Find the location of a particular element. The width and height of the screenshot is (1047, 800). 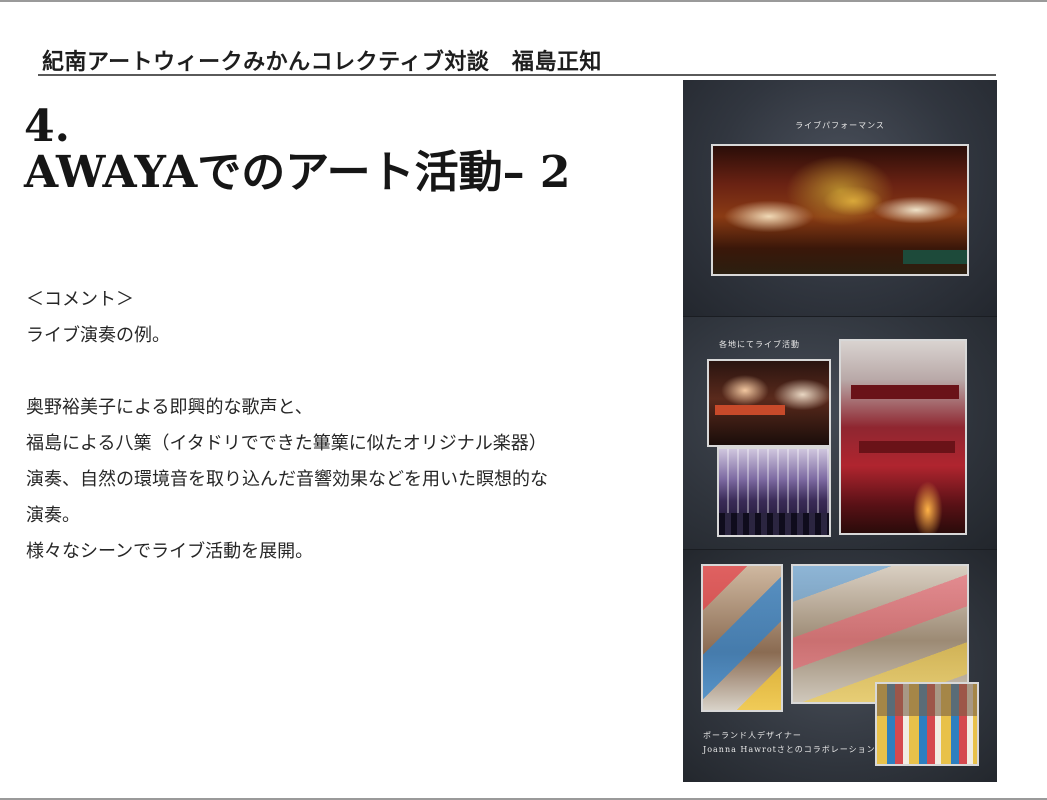

background-shape is located at coordinates (927, 700).